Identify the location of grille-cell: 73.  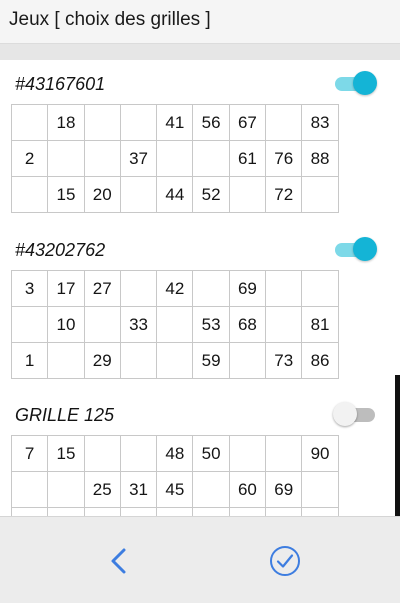
(284, 360).